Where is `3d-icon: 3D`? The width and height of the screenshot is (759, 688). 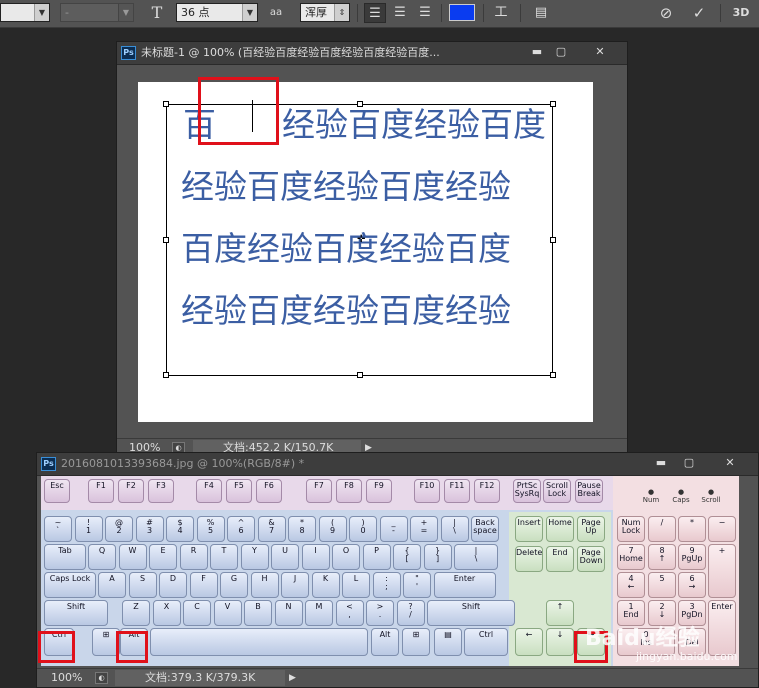
3d-icon: 3D is located at coordinates (741, 13).